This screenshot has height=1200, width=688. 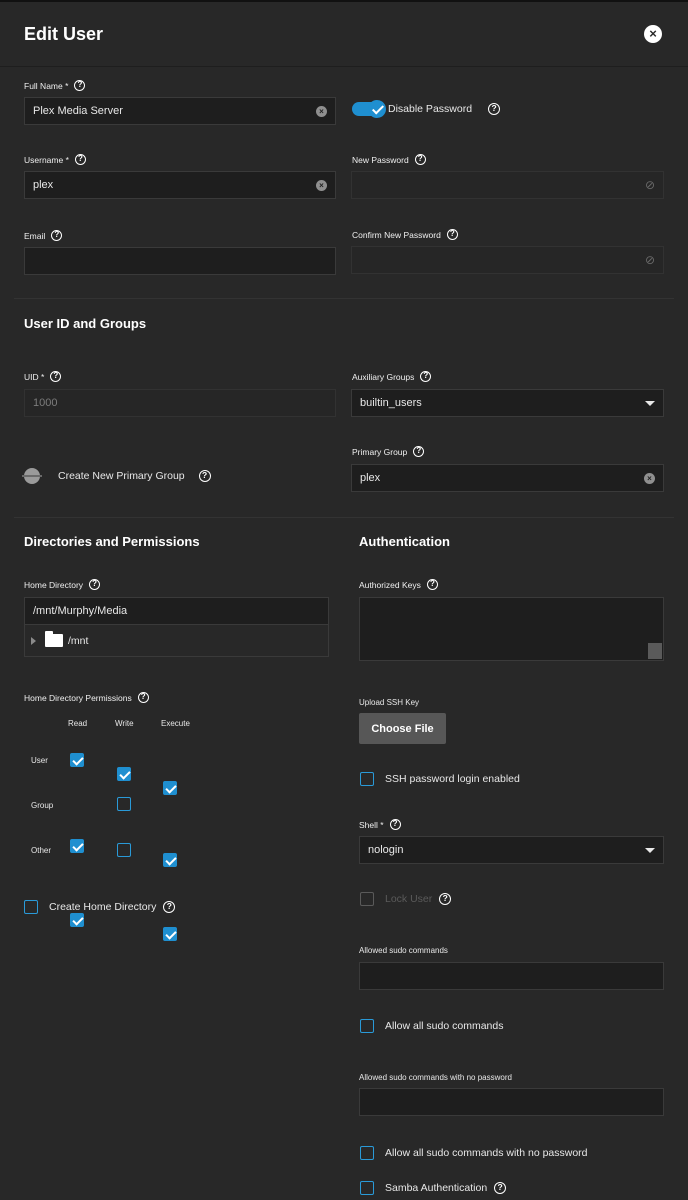 I want to click on perm-checkbox-other-write, so click(x=124, y=850).